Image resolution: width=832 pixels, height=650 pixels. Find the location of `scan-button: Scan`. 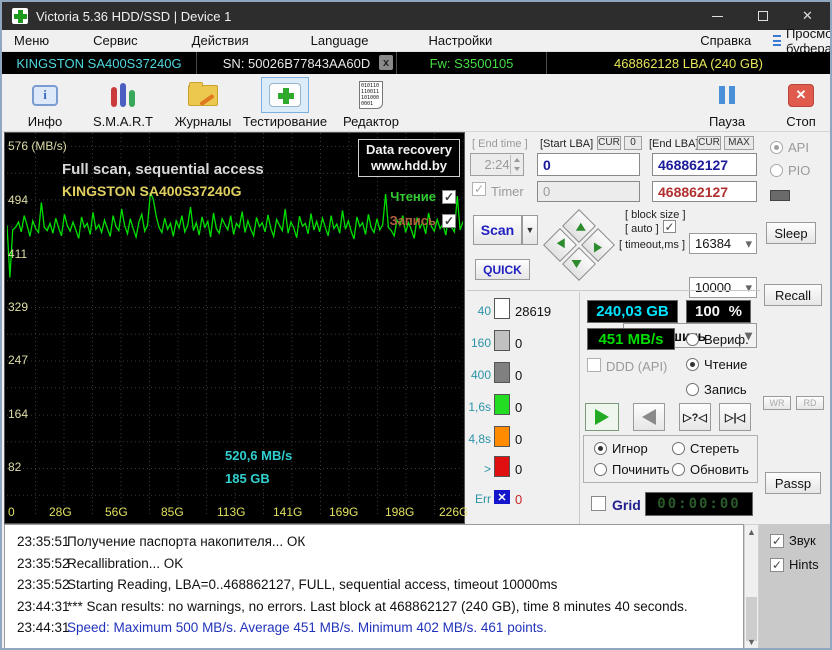

scan-button: Scan is located at coordinates (497, 230).